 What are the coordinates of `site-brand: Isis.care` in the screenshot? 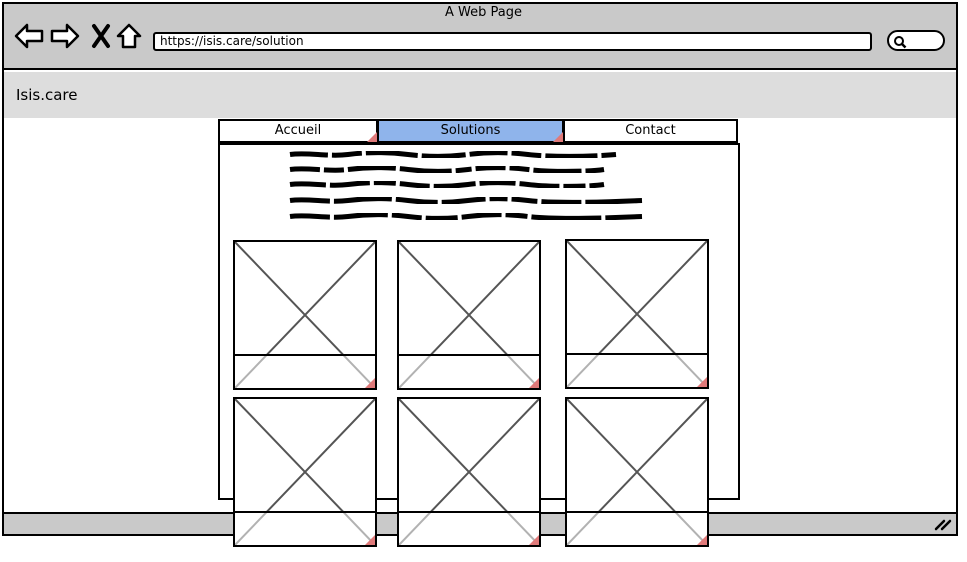 It's located at (47, 95).